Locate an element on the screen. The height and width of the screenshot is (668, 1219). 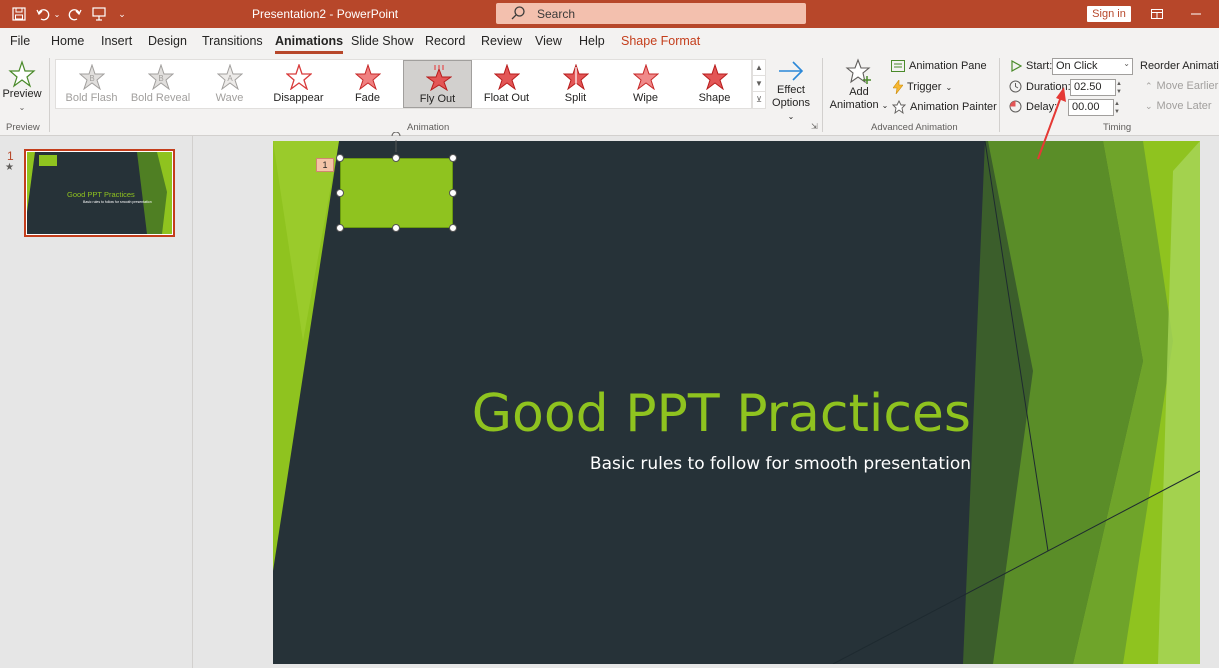
arrow-right-icon is located at coordinates (791, 71).